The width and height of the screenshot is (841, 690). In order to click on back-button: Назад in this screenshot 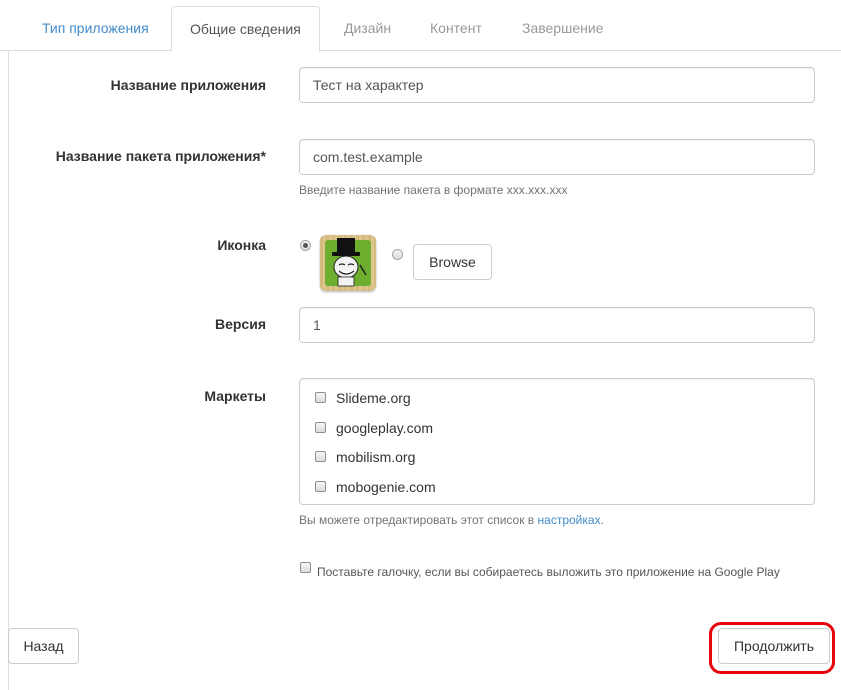, I will do `click(43, 646)`.